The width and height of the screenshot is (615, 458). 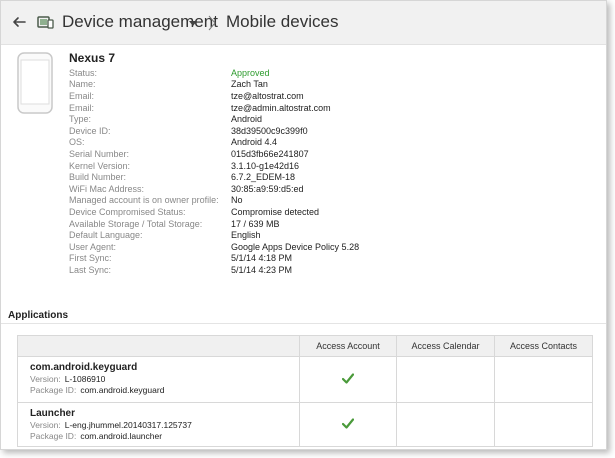 What do you see at coordinates (80, 119) in the screenshot?
I see `property-label: Type:` at bounding box center [80, 119].